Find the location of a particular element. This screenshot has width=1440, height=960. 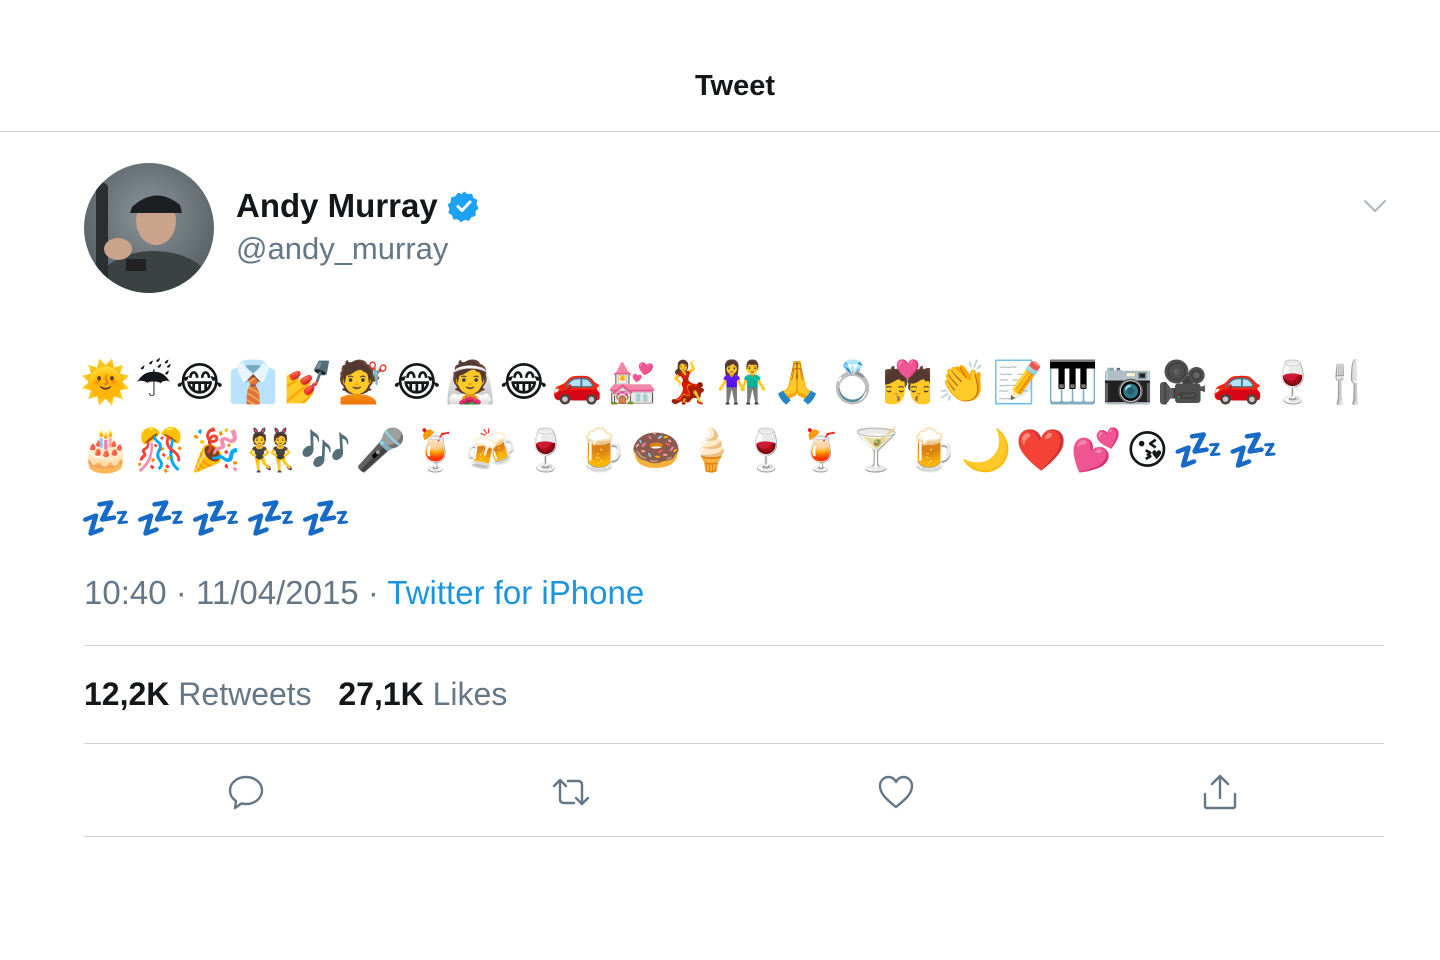

likes-stat: 27,1K Likes is located at coordinates (422, 694).